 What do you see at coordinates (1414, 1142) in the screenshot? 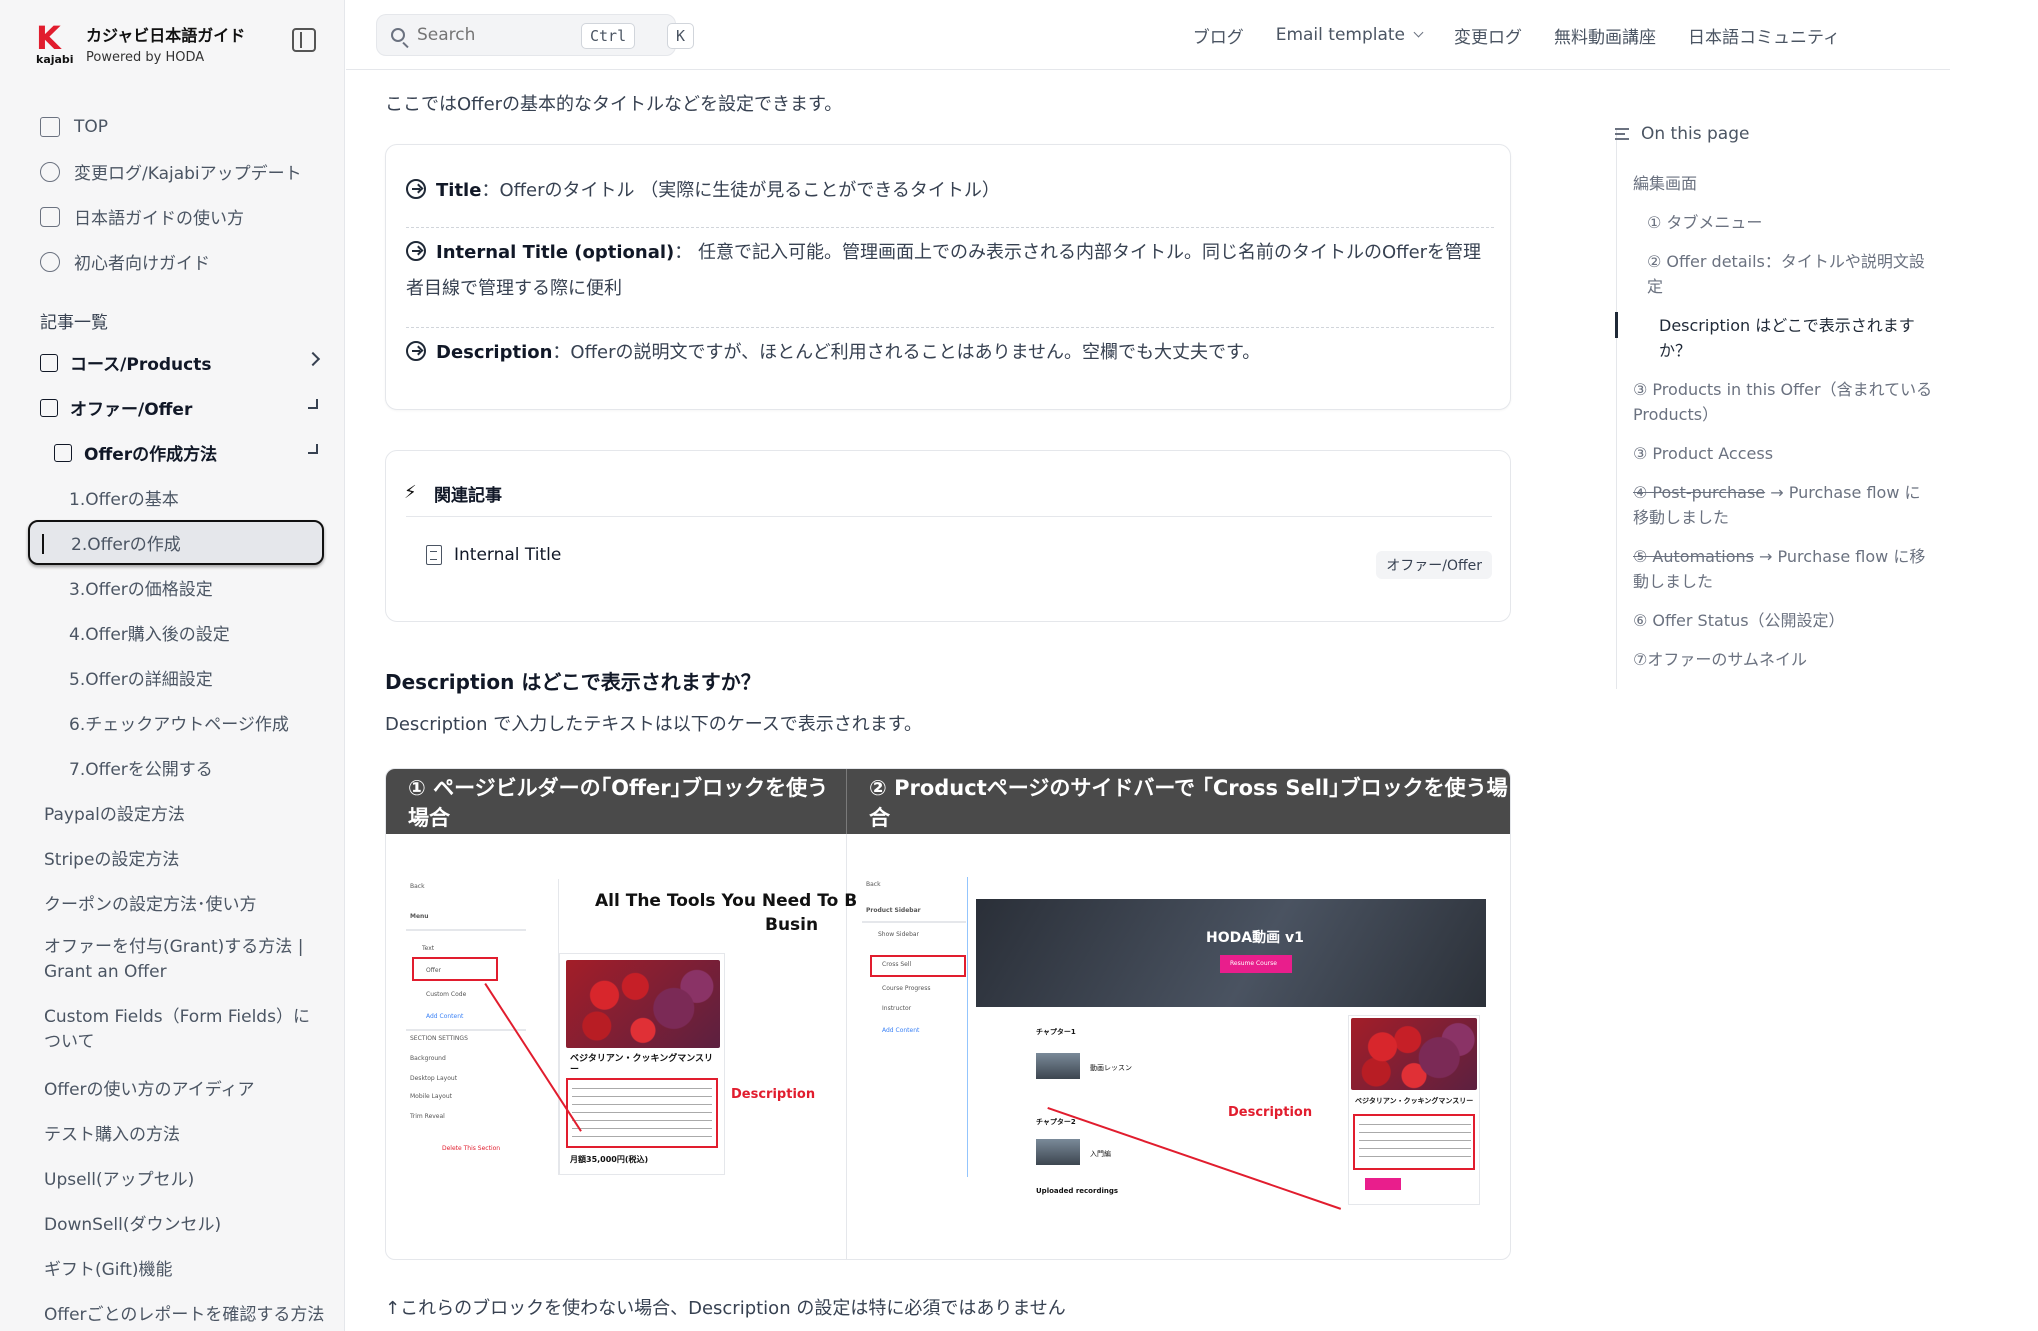
I see `description-highlight-box` at bounding box center [1414, 1142].